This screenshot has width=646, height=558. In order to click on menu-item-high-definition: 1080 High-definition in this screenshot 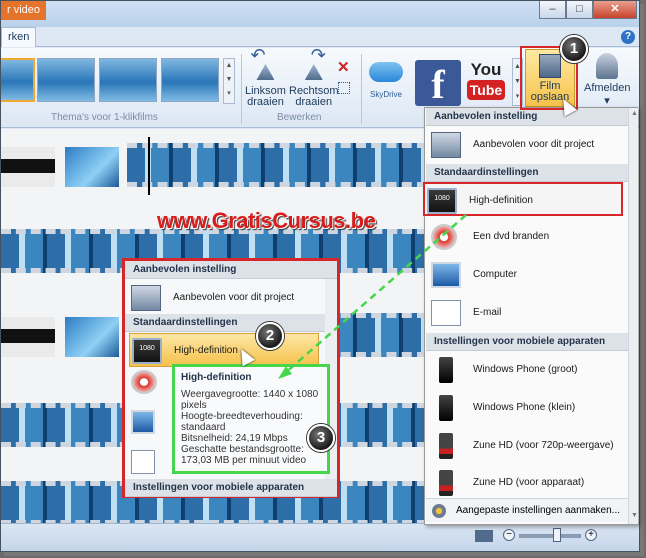, I will do `click(523, 199)`.